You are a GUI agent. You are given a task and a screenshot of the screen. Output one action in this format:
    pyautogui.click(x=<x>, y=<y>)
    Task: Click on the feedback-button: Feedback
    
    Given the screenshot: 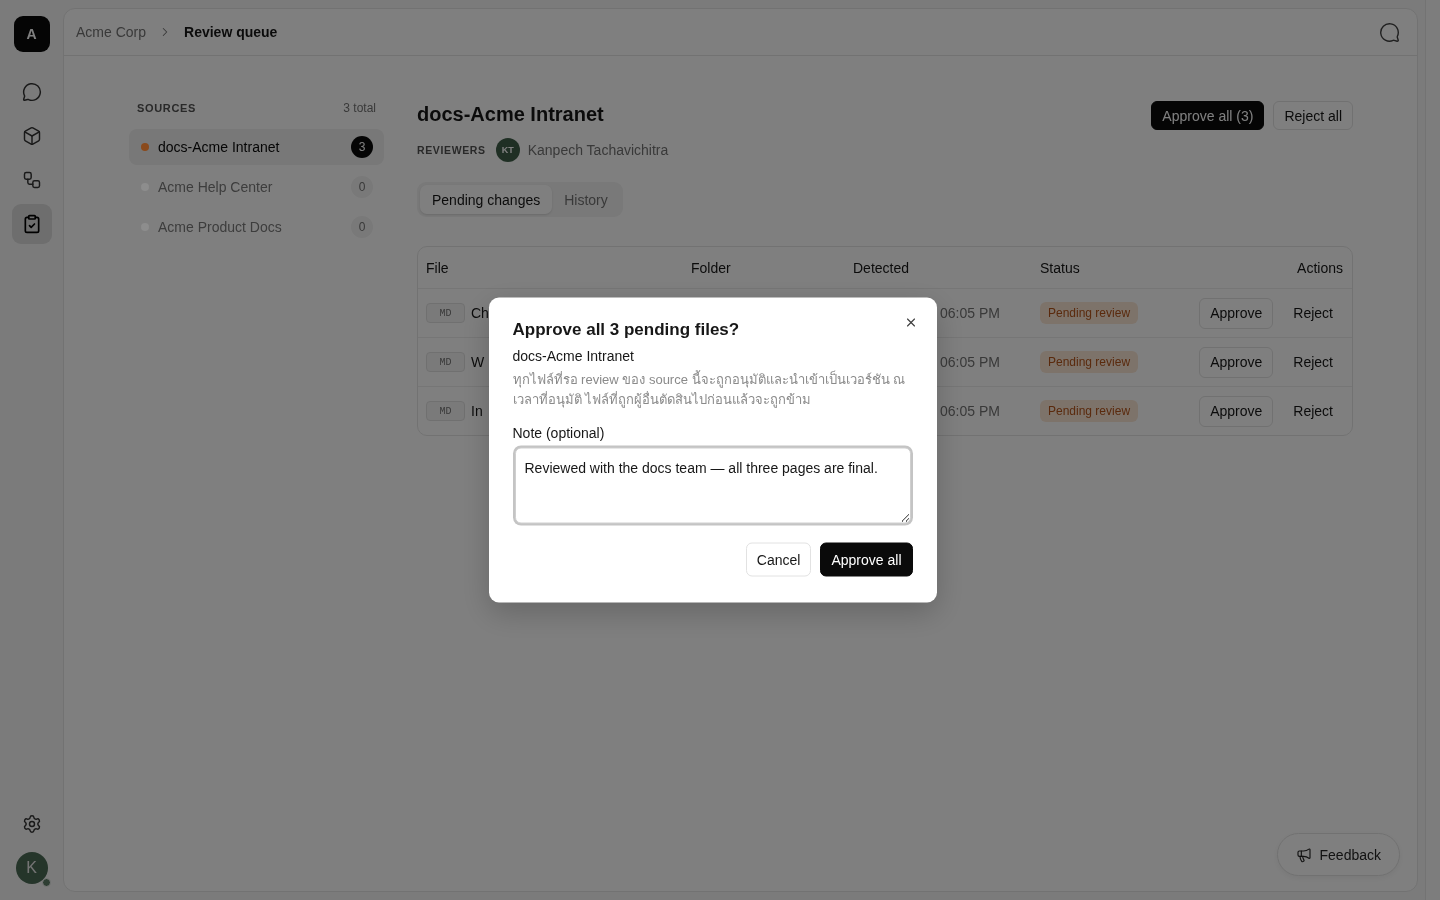 What is the action you would take?
    pyautogui.click(x=1338, y=854)
    